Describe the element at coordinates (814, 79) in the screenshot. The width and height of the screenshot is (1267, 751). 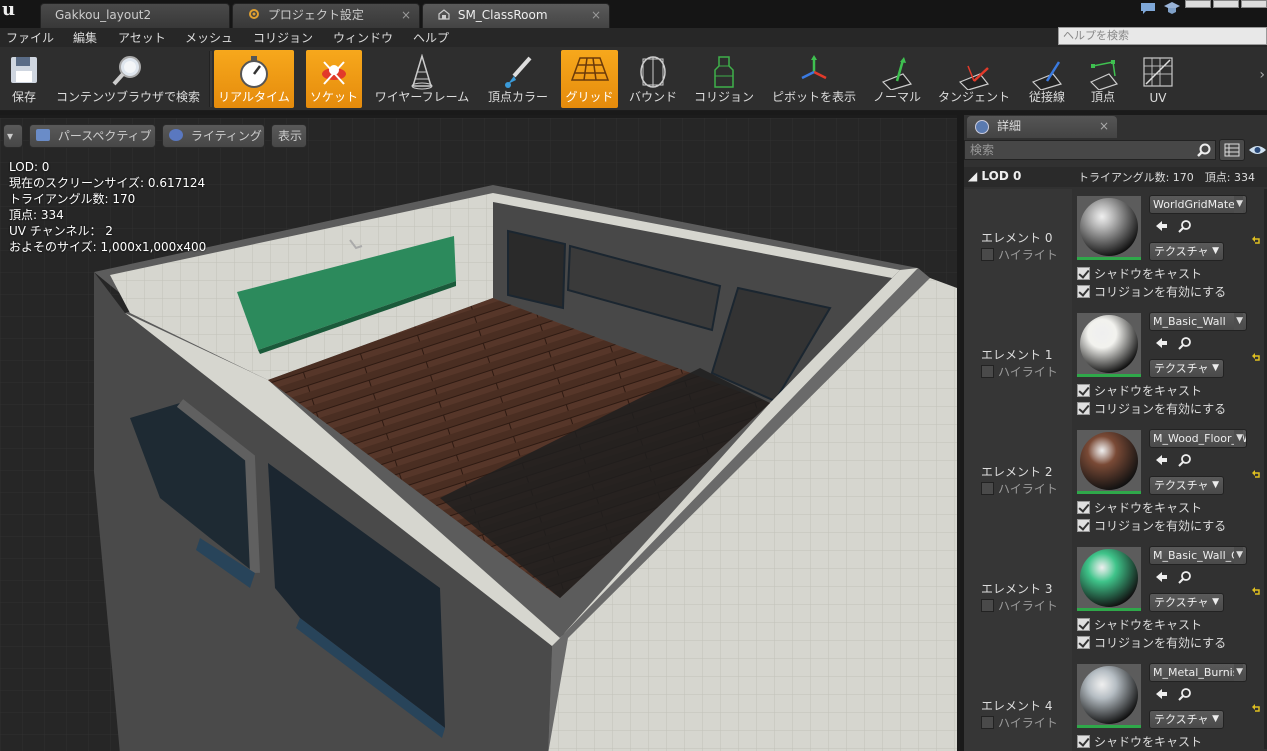
I see `show-pivot-toggle: ピボットを表示` at that location.